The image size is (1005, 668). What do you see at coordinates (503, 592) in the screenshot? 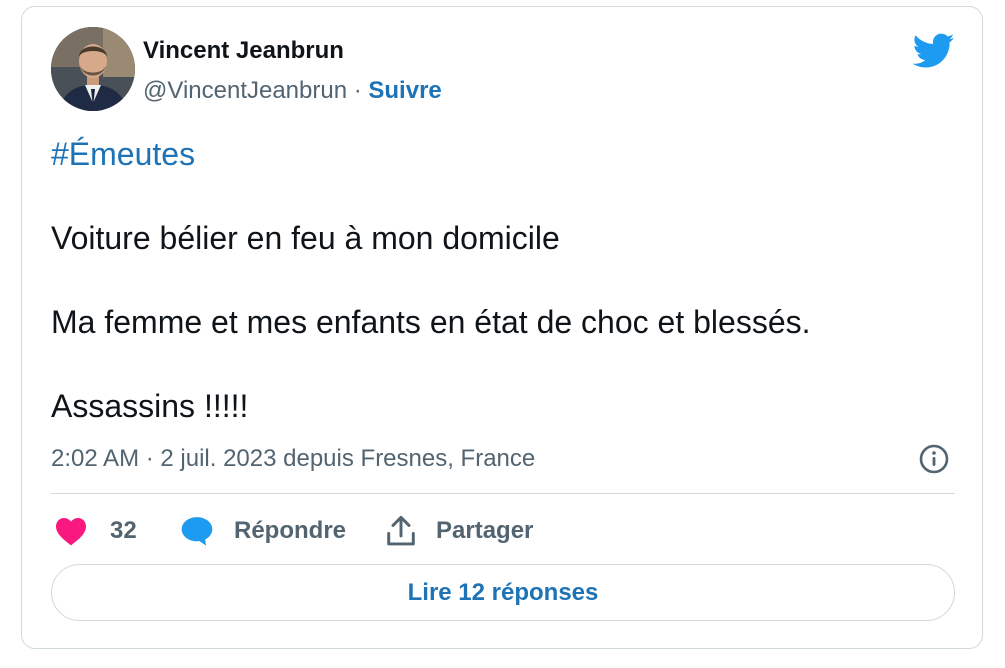
I see `read-replies-button: Lire 12 réponses` at bounding box center [503, 592].